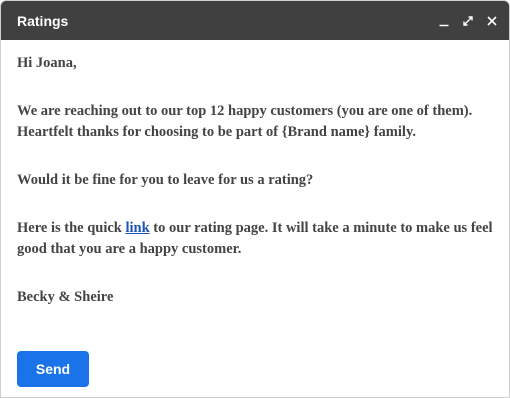 This screenshot has width=510, height=398. I want to click on window-title: Ratings, so click(43, 20).